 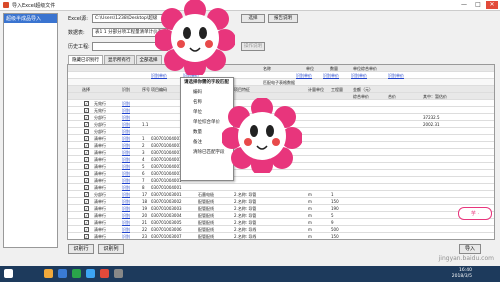 I want to click on qq-icon, so click(x=90, y=273).